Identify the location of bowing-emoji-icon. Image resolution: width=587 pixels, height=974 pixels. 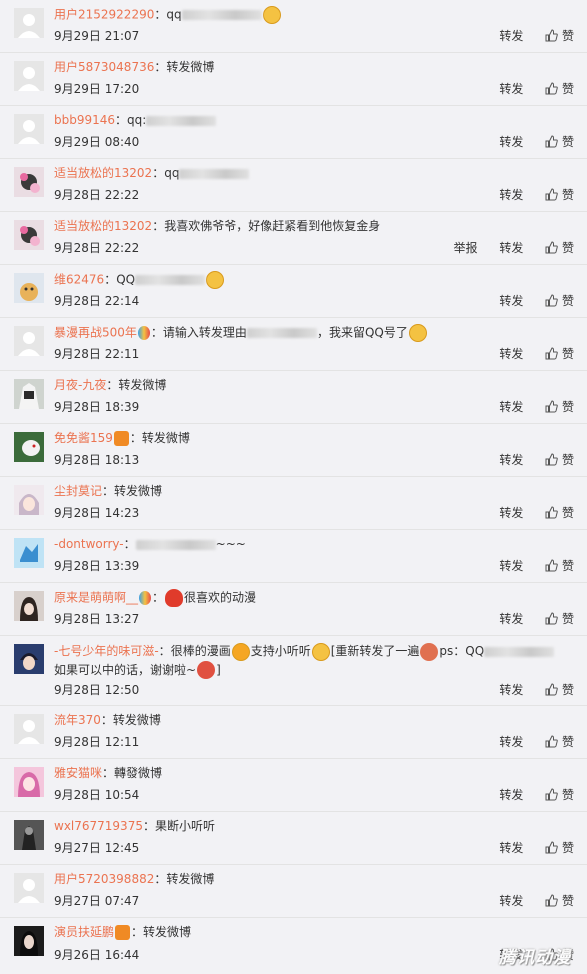
(429, 651).